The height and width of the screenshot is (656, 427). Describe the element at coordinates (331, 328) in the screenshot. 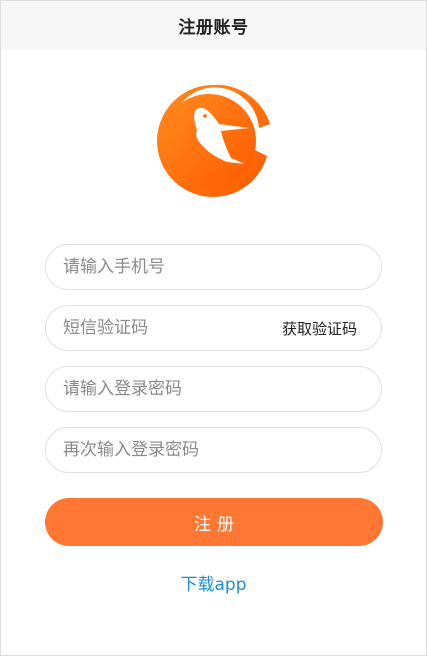

I see `get-code-button: 获取验证码` at that location.